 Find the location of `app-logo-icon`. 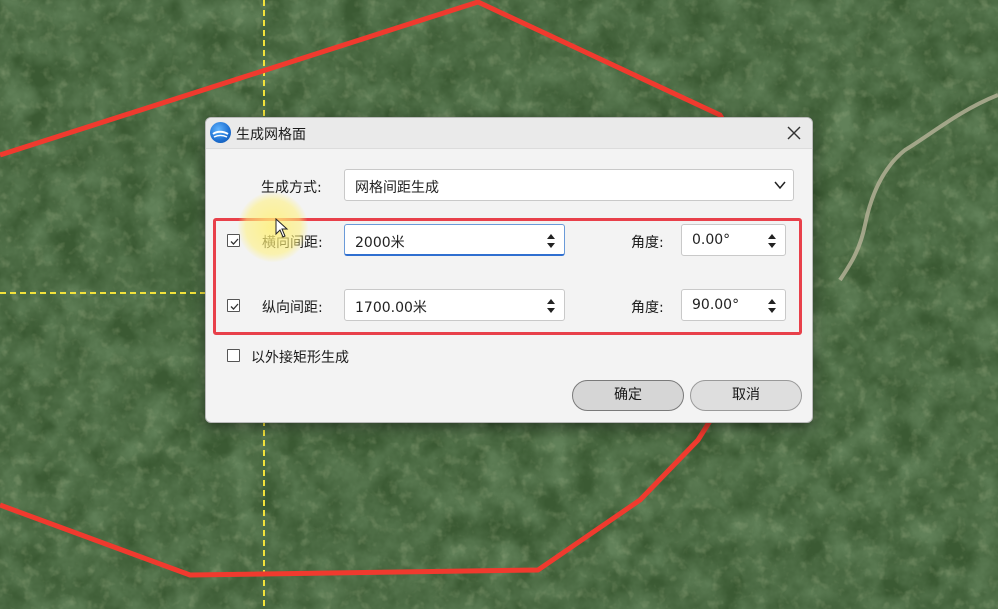

app-logo-icon is located at coordinates (220, 132).